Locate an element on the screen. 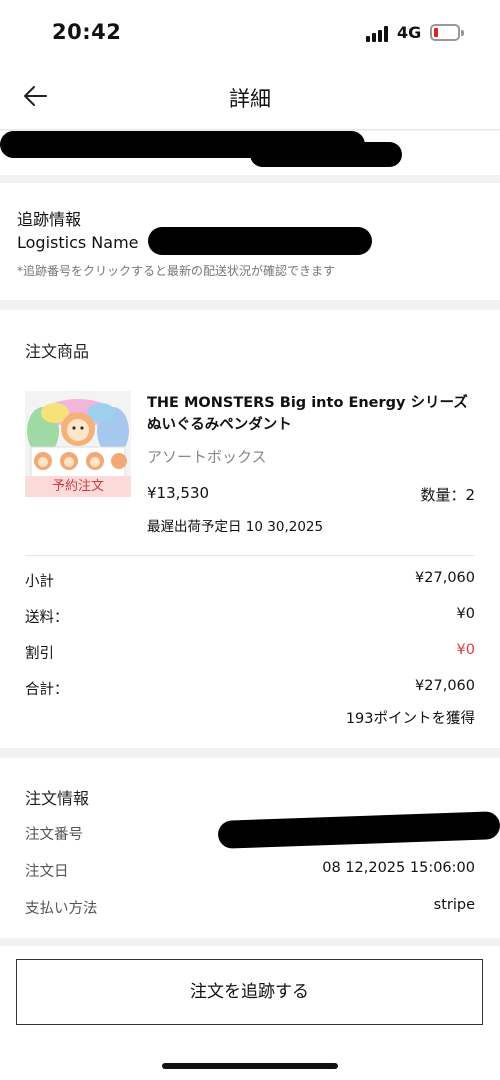  network-type: 4G is located at coordinates (409, 32).